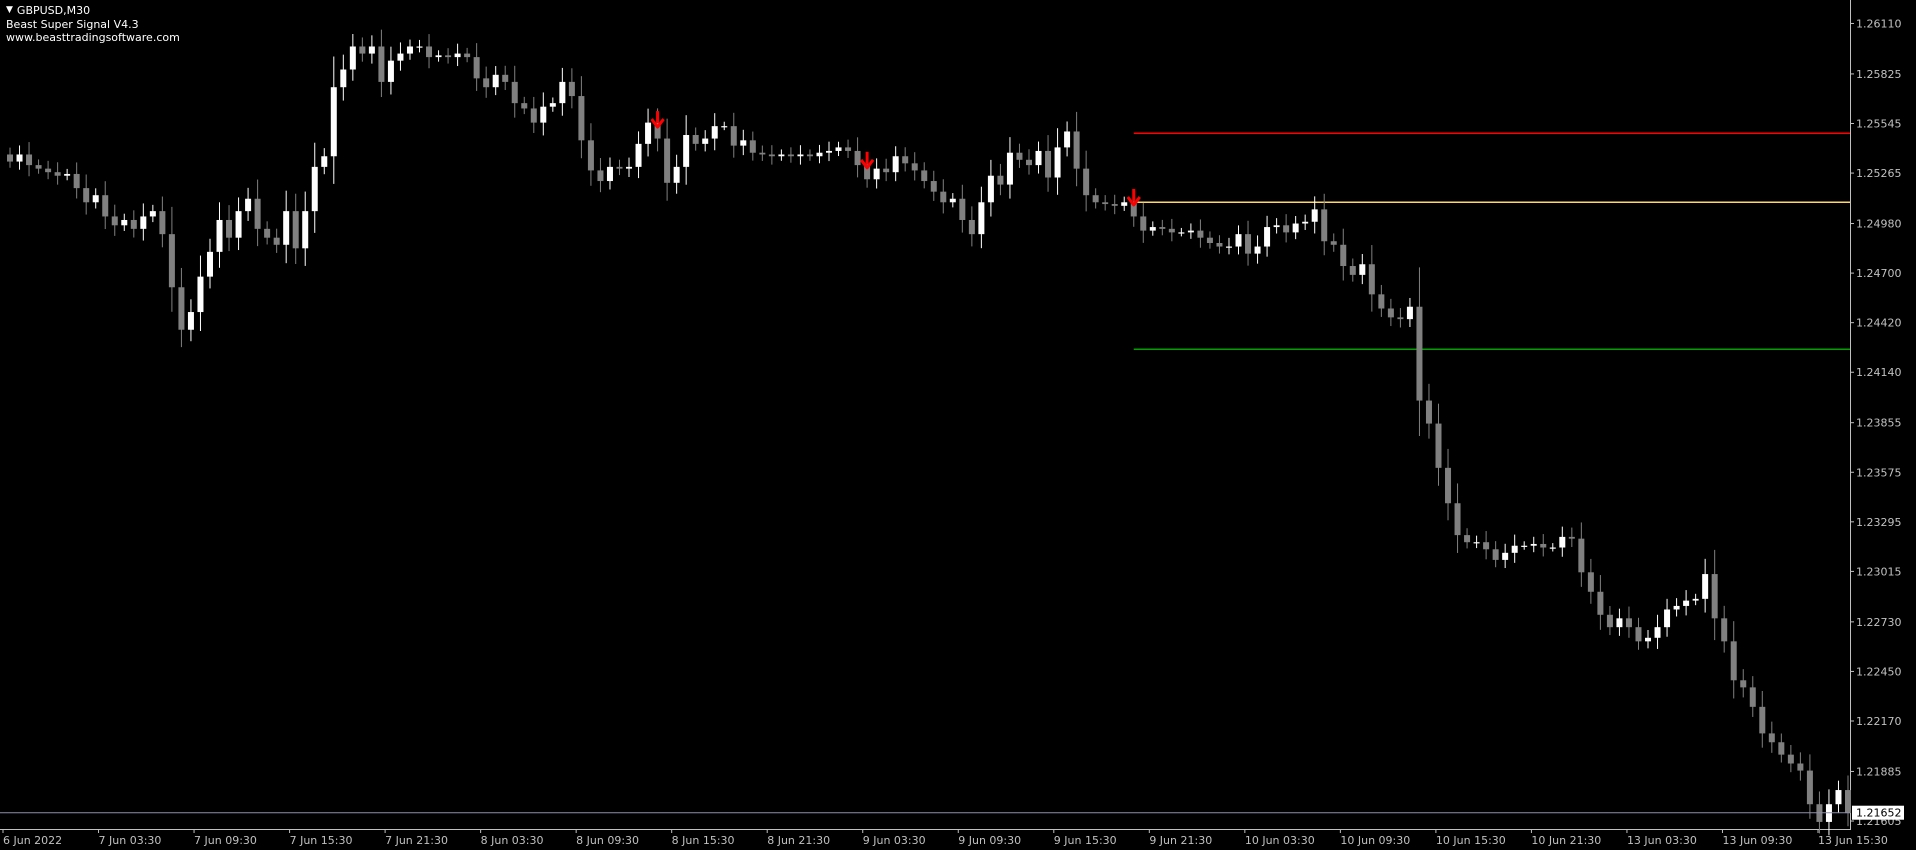 Image resolution: width=1916 pixels, height=850 pixels. Describe the element at coordinates (1879, 323) in the screenshot. I see `price-tick-label: 1.24420` at that location.